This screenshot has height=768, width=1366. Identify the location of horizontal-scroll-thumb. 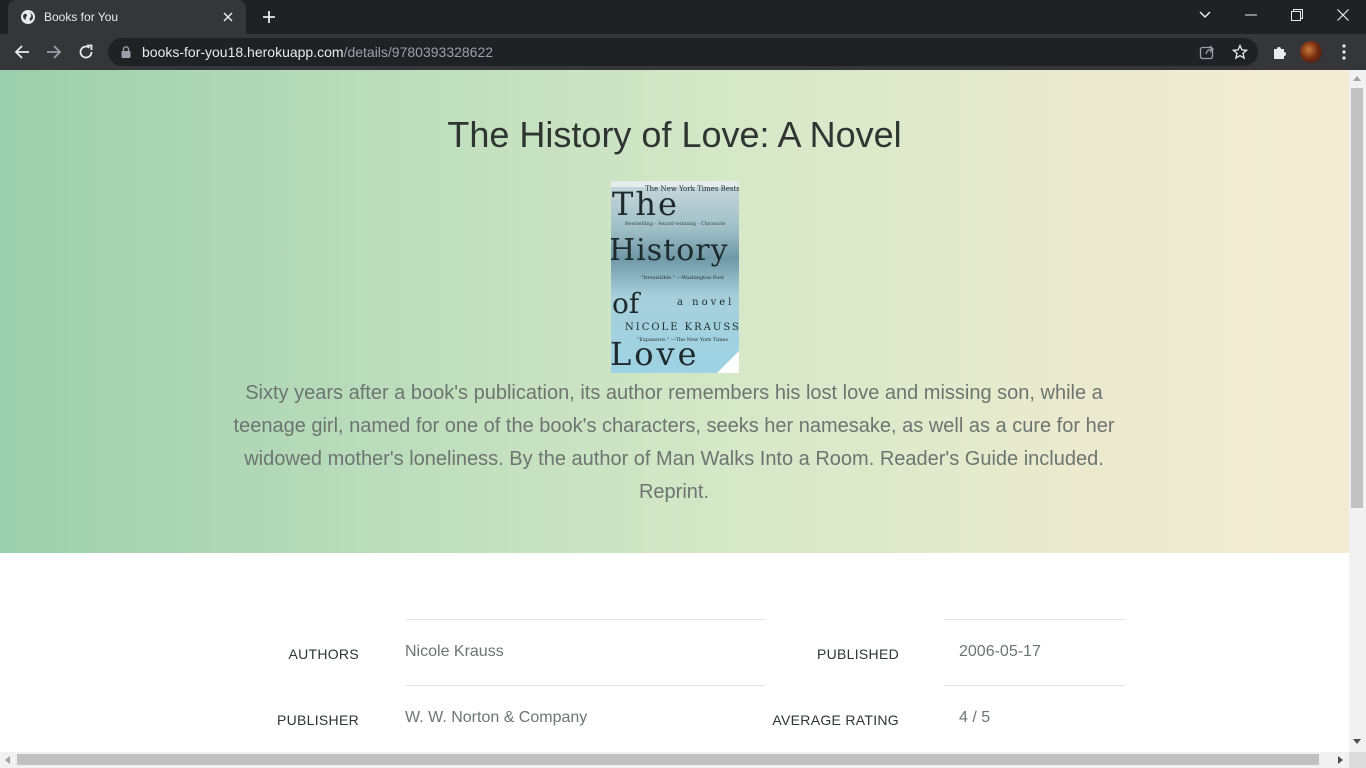
(668, 759).